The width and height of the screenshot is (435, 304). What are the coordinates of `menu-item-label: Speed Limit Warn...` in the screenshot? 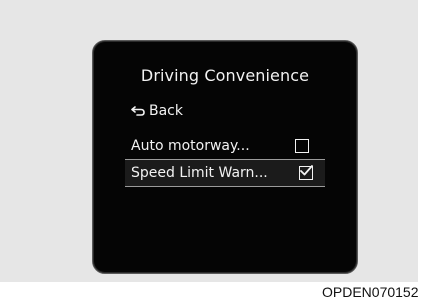 It's located at (199, 173).